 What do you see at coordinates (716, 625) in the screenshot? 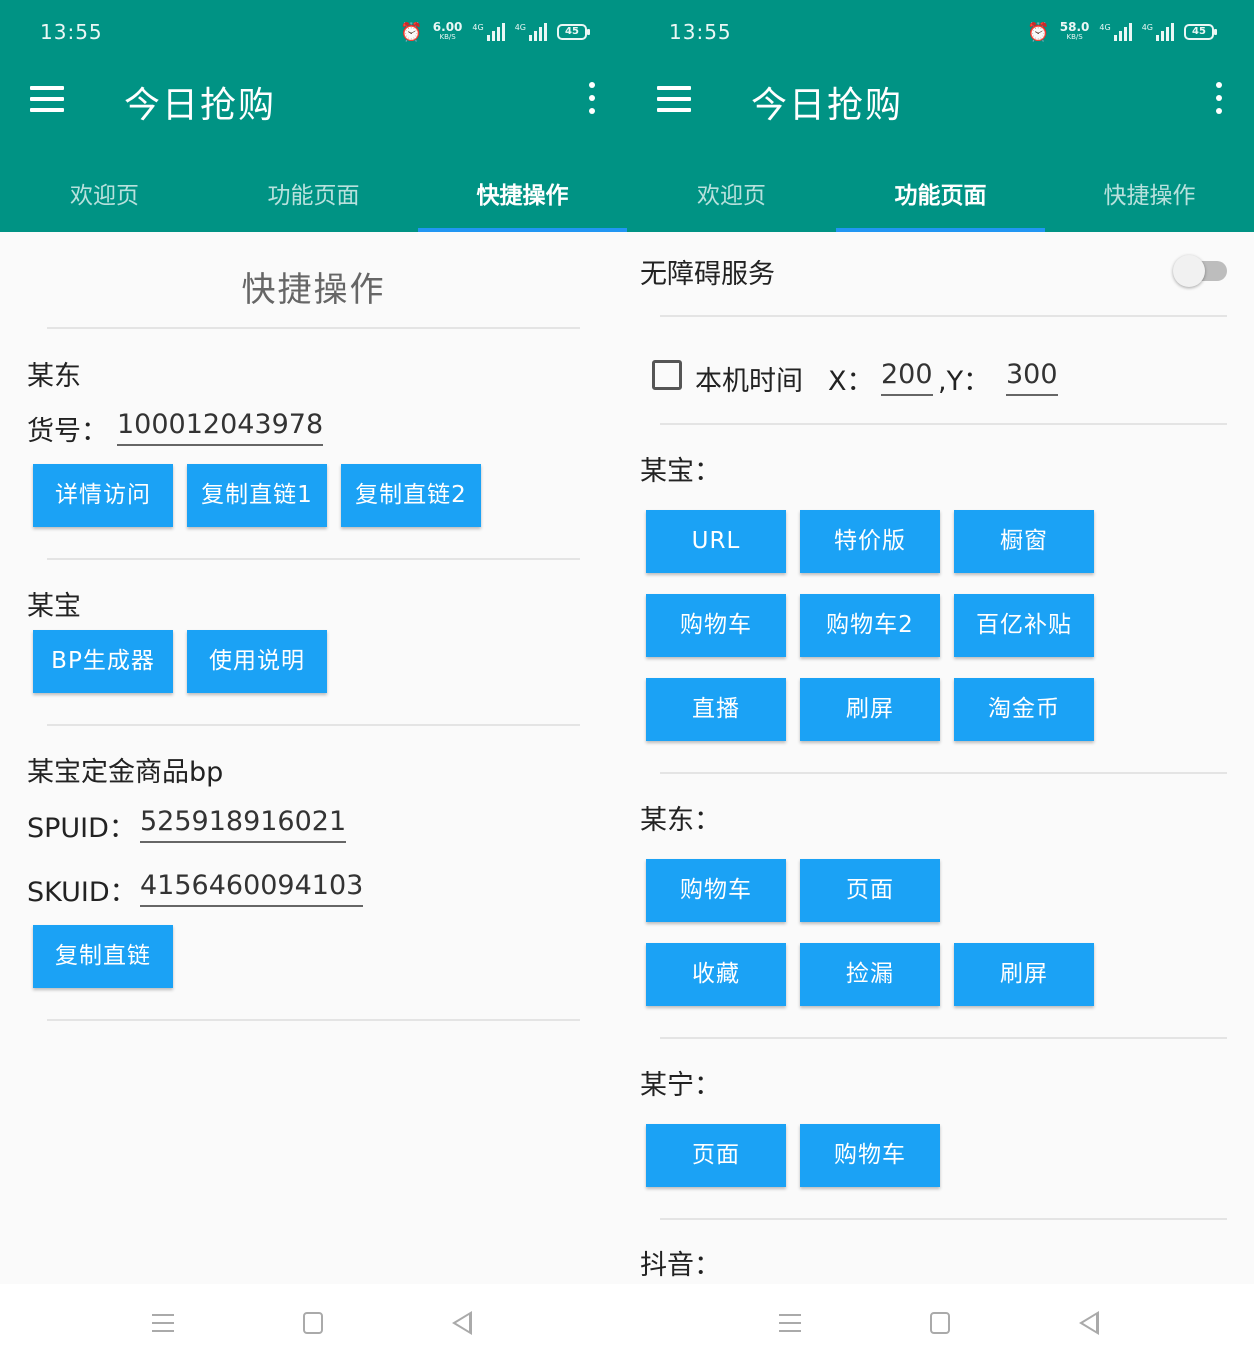
I see `cart-button: 购物车` at bounding box center [716, 625].